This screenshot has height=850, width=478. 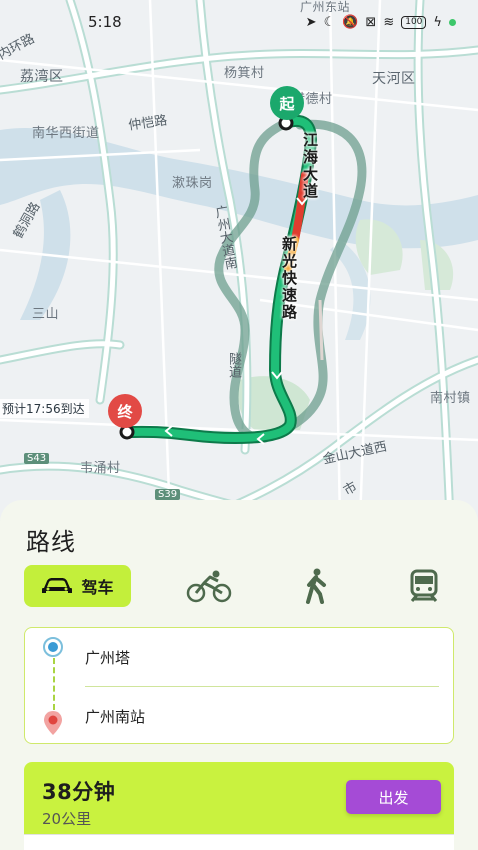 I want to click on origin-dot-icon, so click(x=53, y=647).